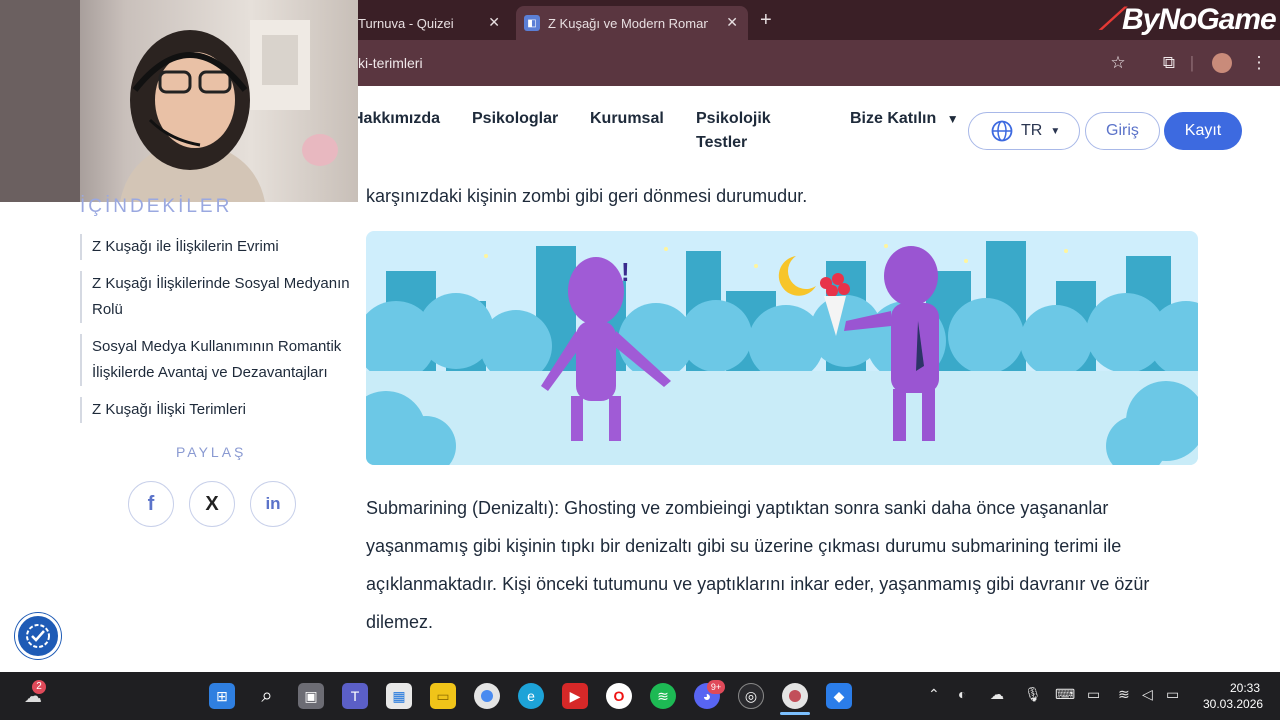  What do you see at coordinates (273, 504) in the screenshot?
I see `linkedin-share-icon: in` at bounding box center [273, 504].